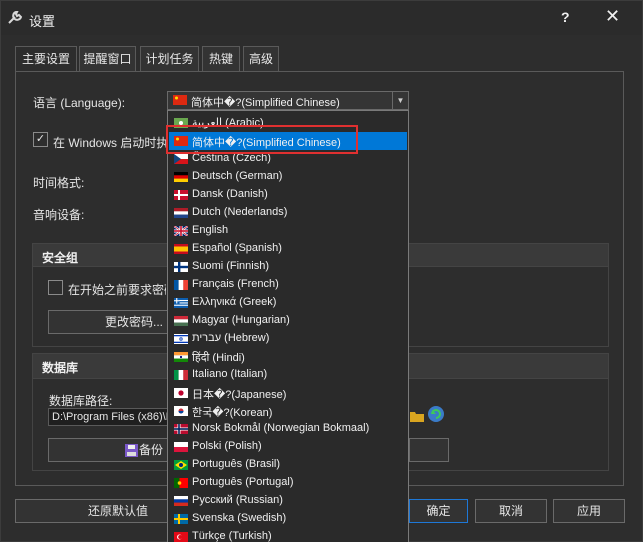 This screenshot has height=542, width=643. I want to click on language-option-label: 한국�?(Korean), so click(232, 413).